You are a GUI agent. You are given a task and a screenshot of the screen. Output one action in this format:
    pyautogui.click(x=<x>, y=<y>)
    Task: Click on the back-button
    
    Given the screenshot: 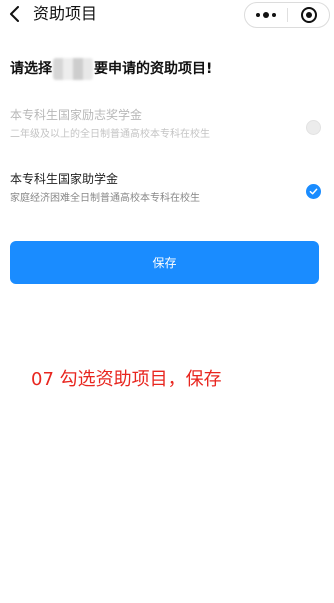 What is the action you would take?
    pyautogui.click(x=15, y=14)
    